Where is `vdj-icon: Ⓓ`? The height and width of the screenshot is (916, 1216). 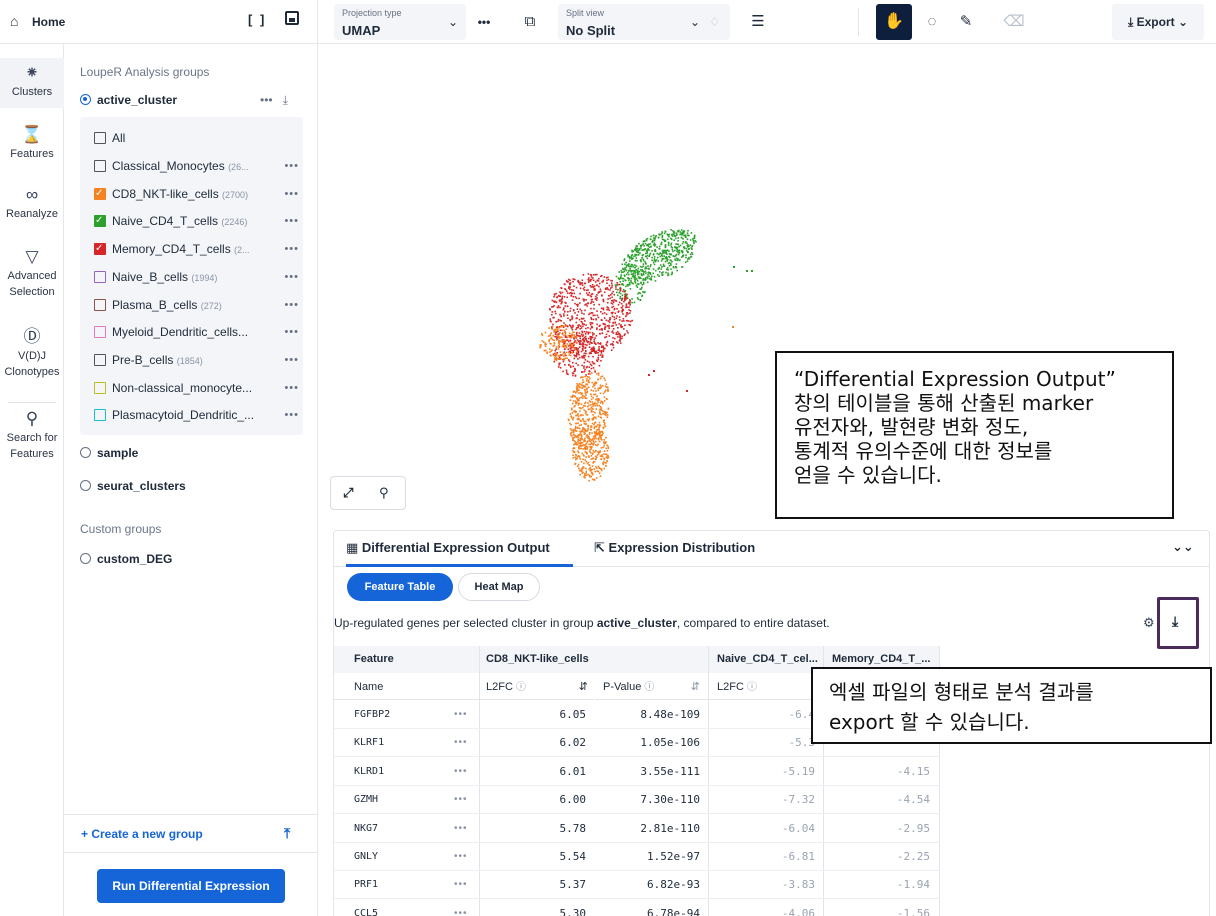
vdj-icon: Ⓓ is located at coordinates (32, 336).